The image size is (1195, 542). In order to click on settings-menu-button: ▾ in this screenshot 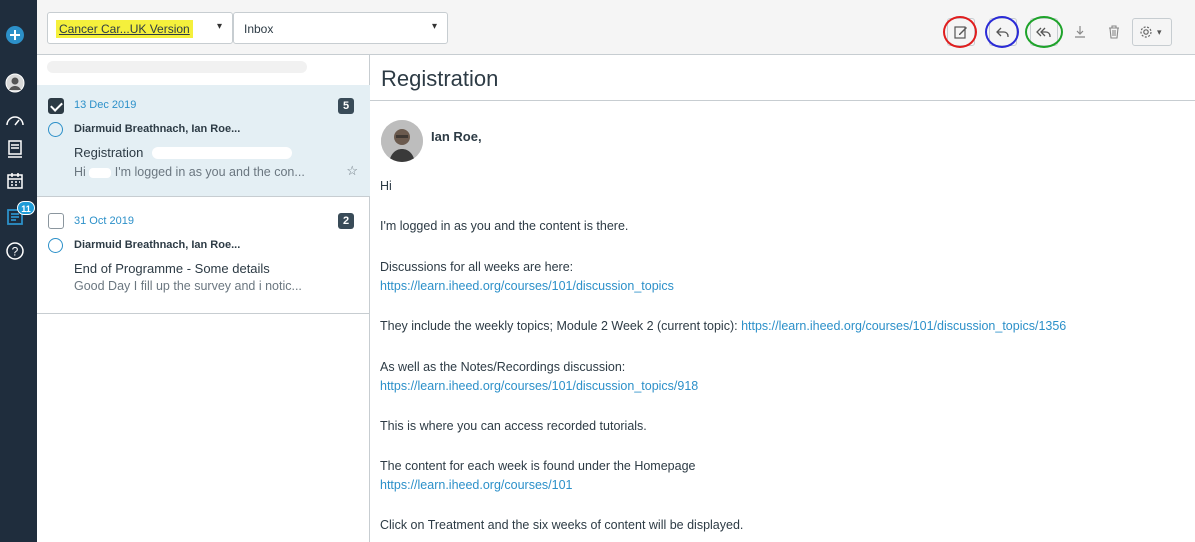, I will do `click(1152, 32)`.